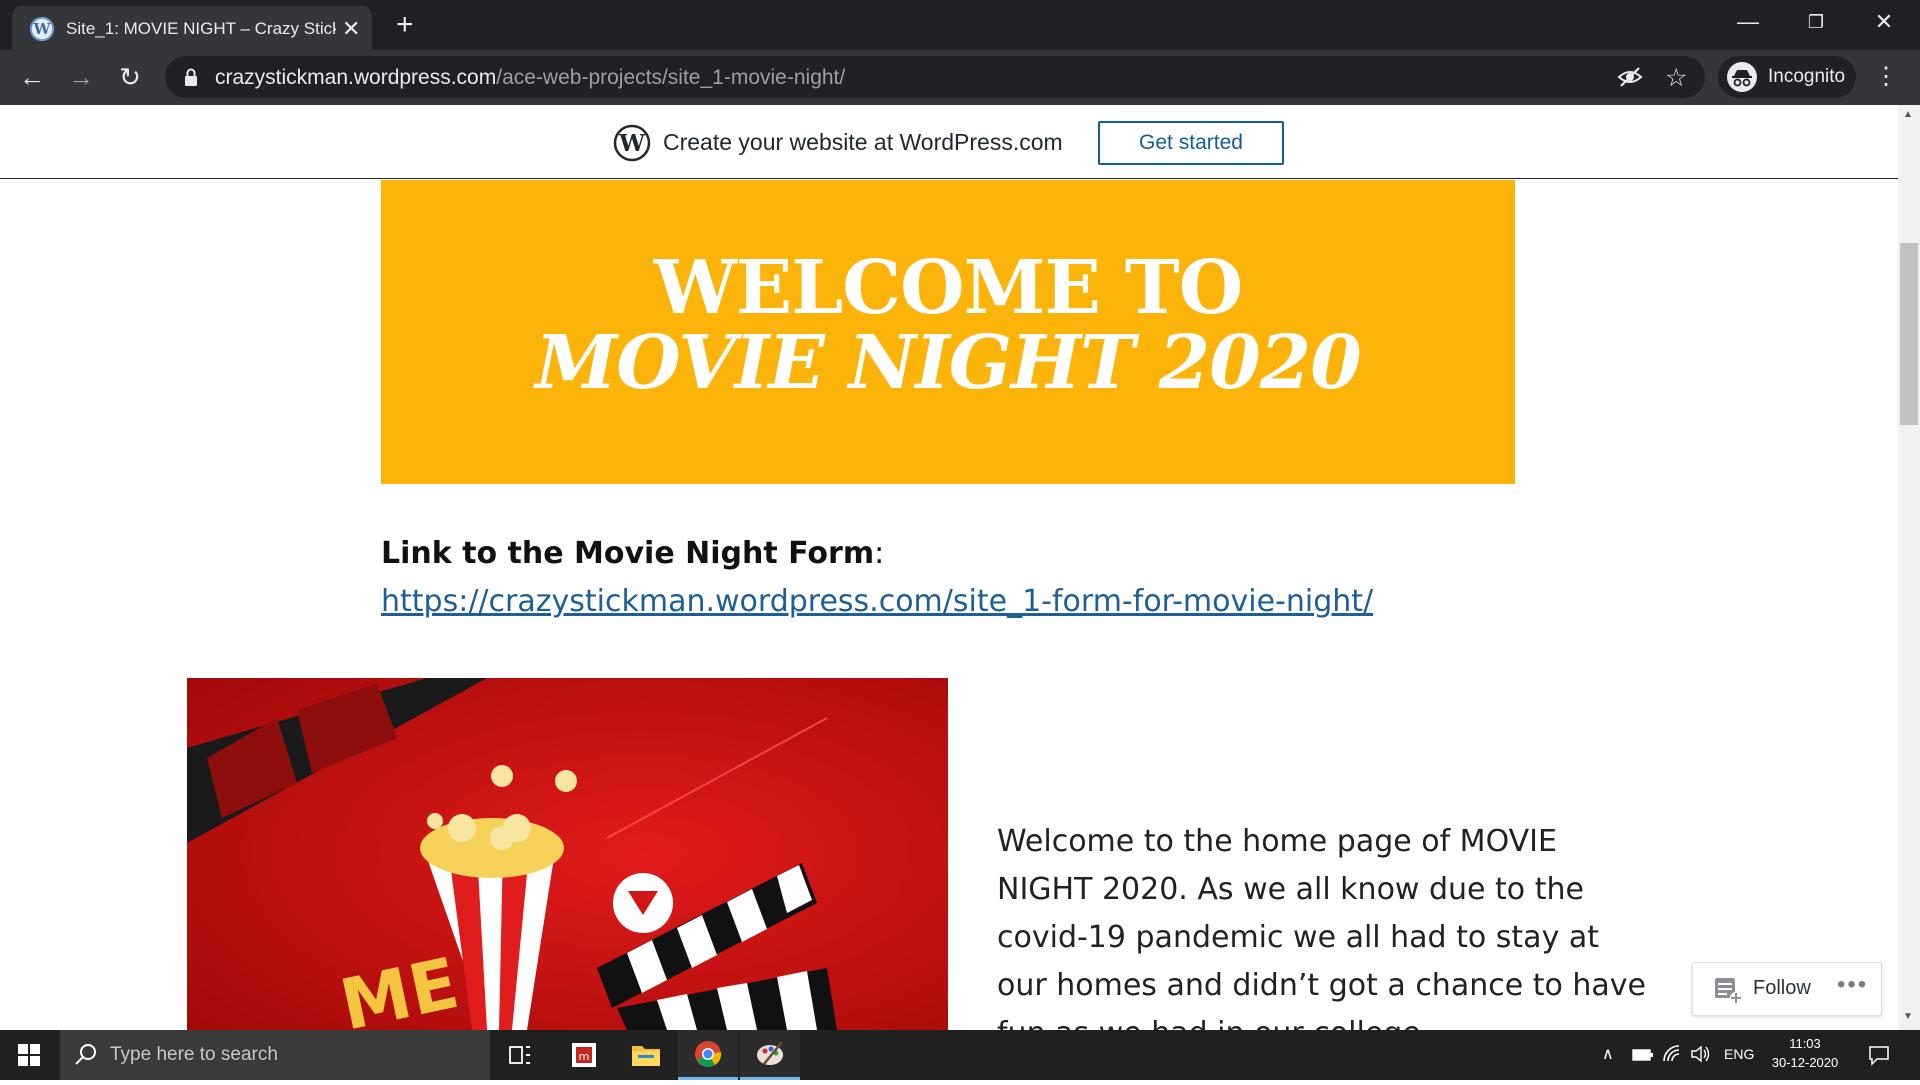 The height and width of the screenshot is (1085, 1920). Describe the element at coordinates (356, 77) in the screenshot. I see `url-host: crazystickman.wordpress.com` at that location.